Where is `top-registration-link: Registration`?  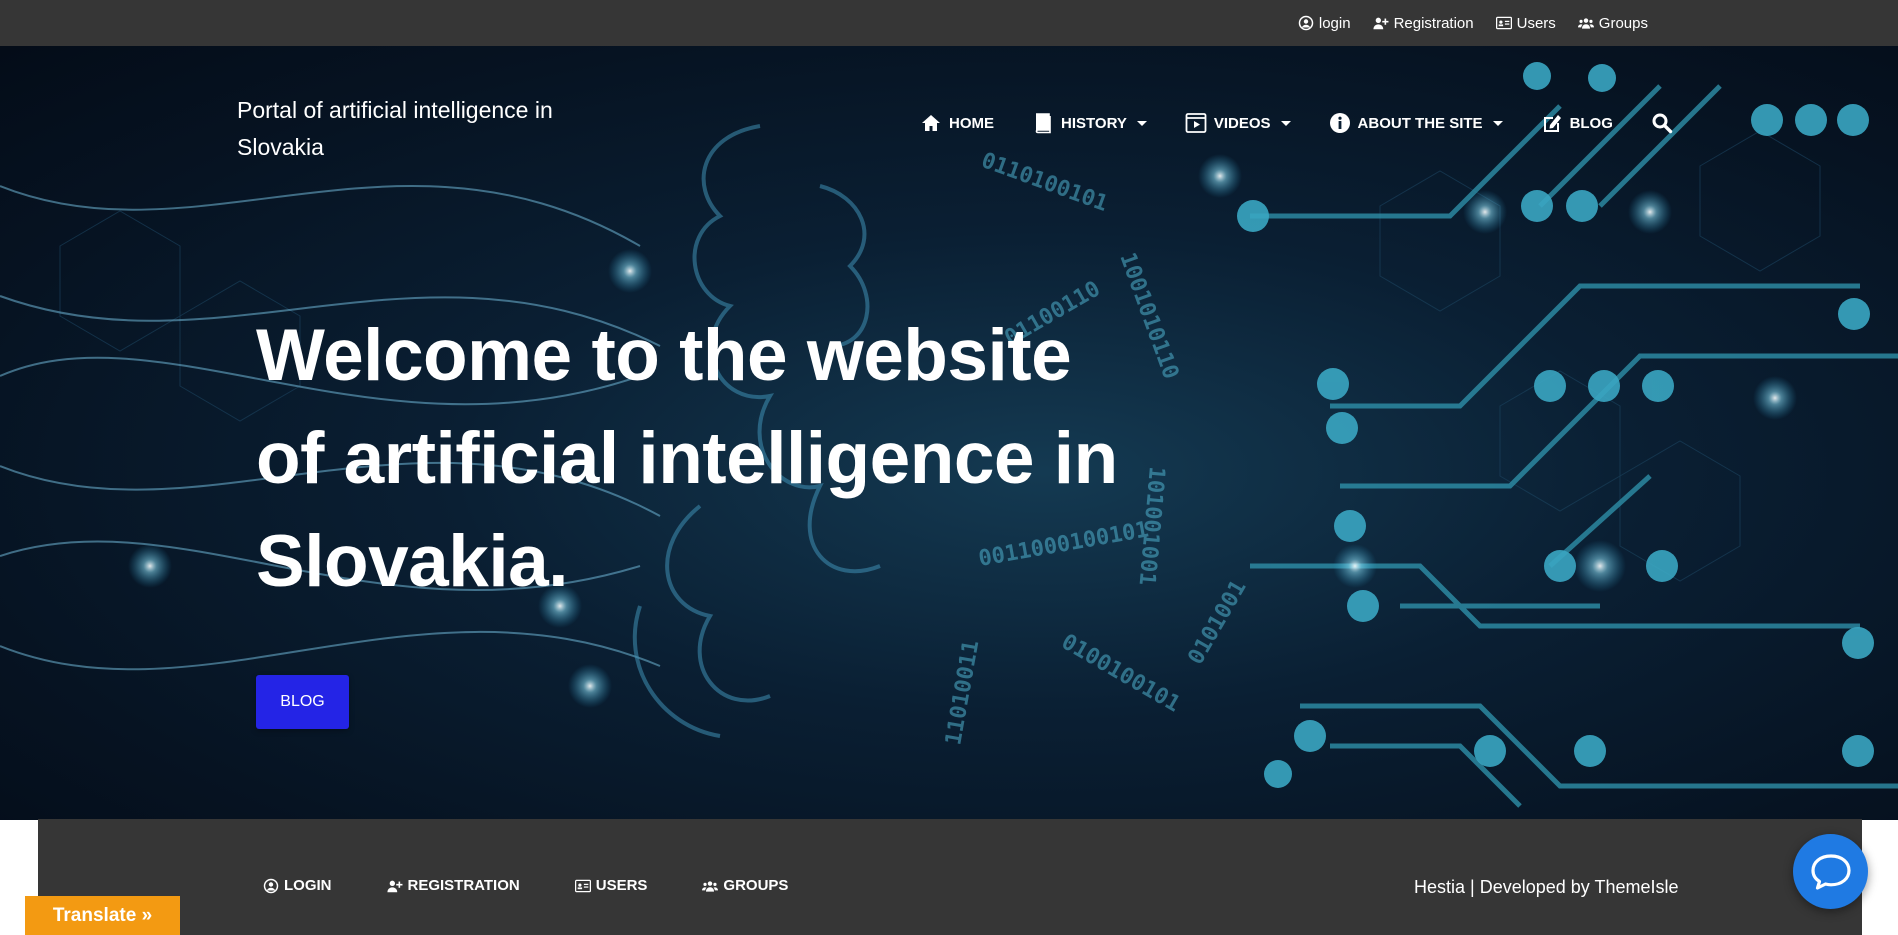
top-registration-link: Registration is located at coordinates (1423, 23).